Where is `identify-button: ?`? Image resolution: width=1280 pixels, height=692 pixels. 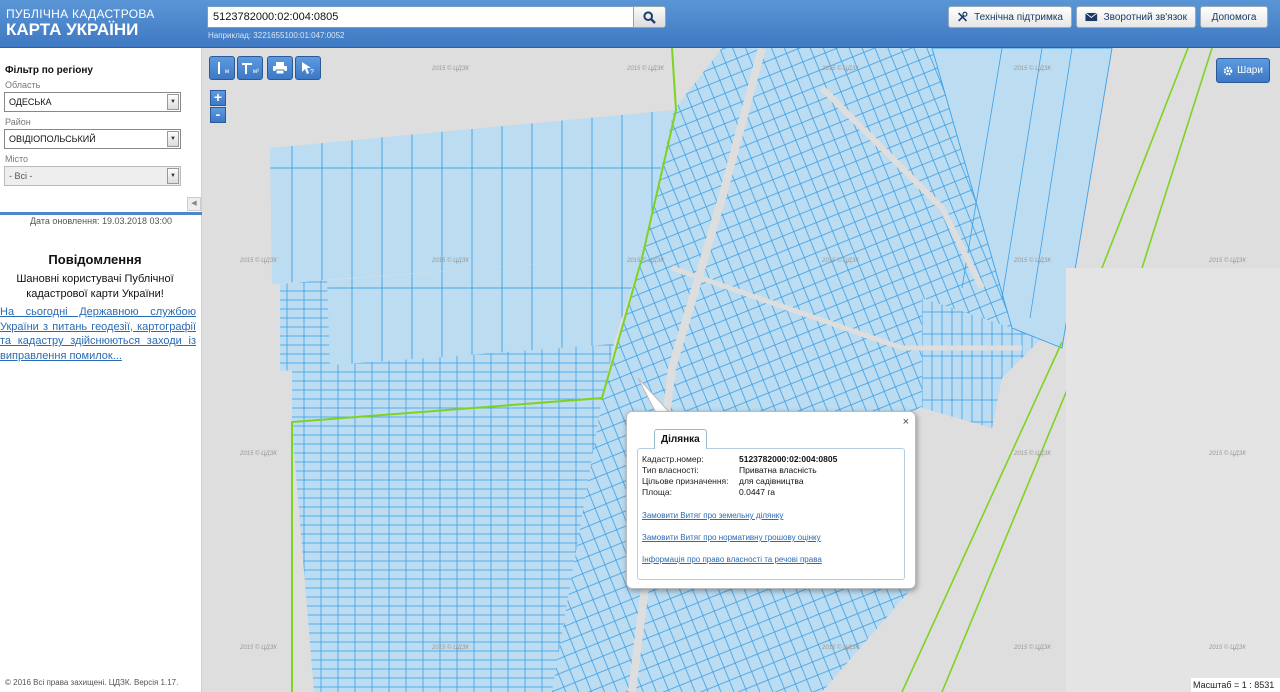
identify-button: ? is located at coordinates (308, 68).